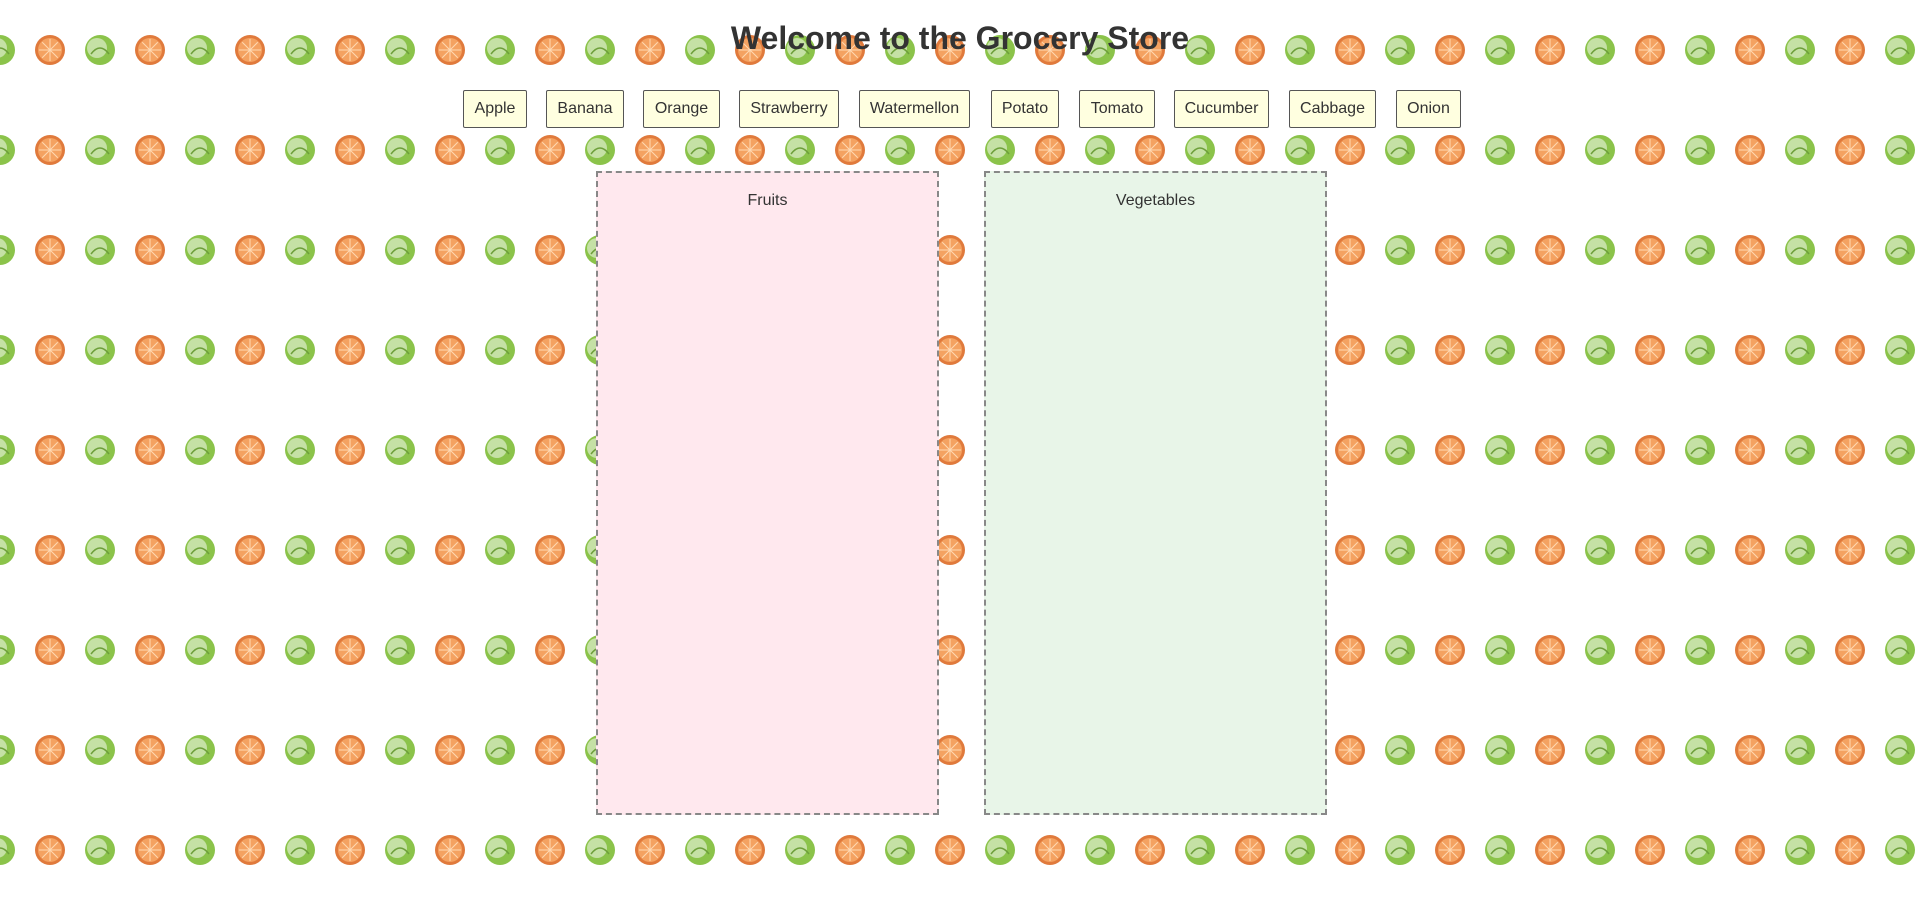 Image resolution: width=1920 pixels, height=919 pixels. I want to click on vegetables-drop-zone: Vegetables, so click(1155, 493).